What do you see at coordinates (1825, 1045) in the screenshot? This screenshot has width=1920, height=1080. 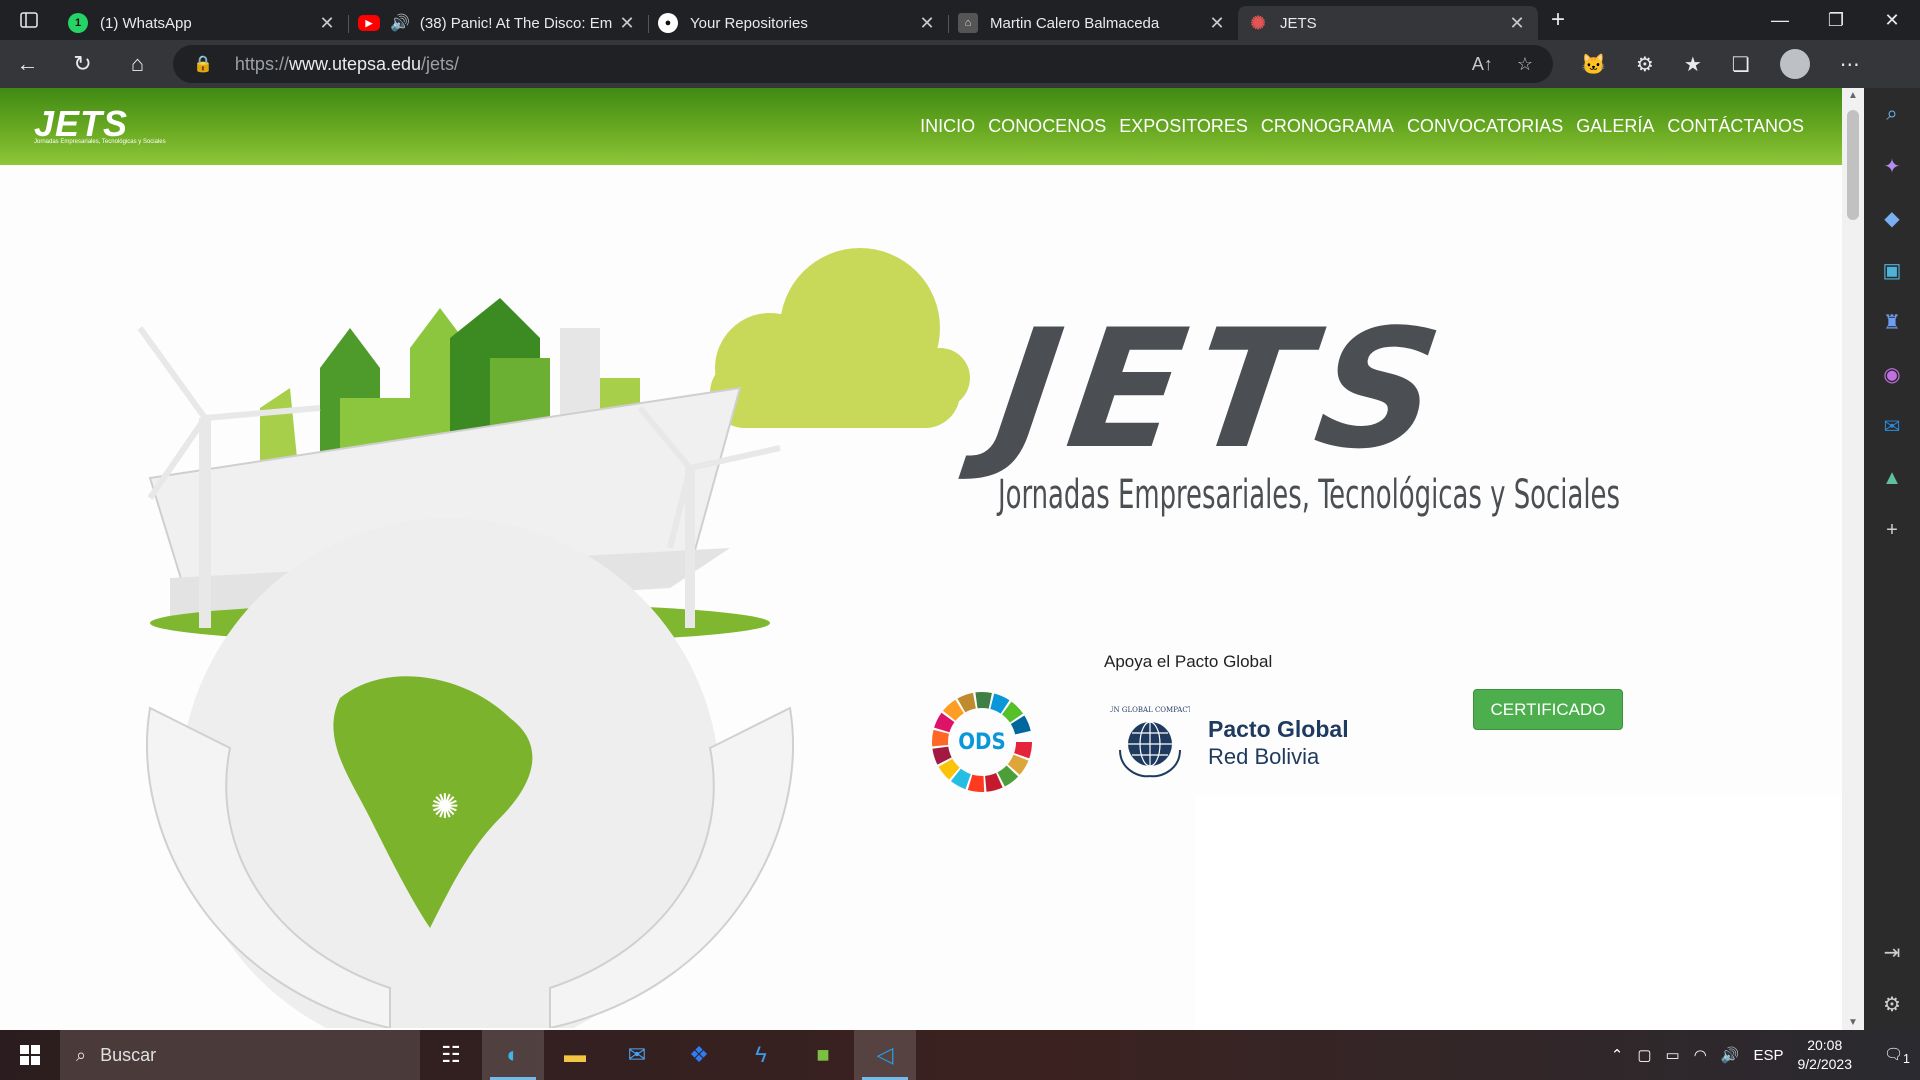 I see `clock-time: 20:08` at bounding box center [1825, 1045].